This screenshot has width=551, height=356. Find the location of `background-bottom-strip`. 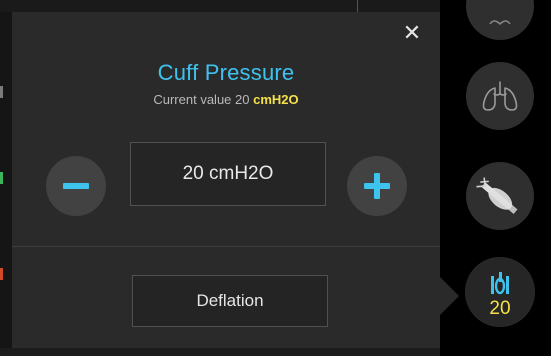

background-bottom-strip is located at coordinates (220, 352).